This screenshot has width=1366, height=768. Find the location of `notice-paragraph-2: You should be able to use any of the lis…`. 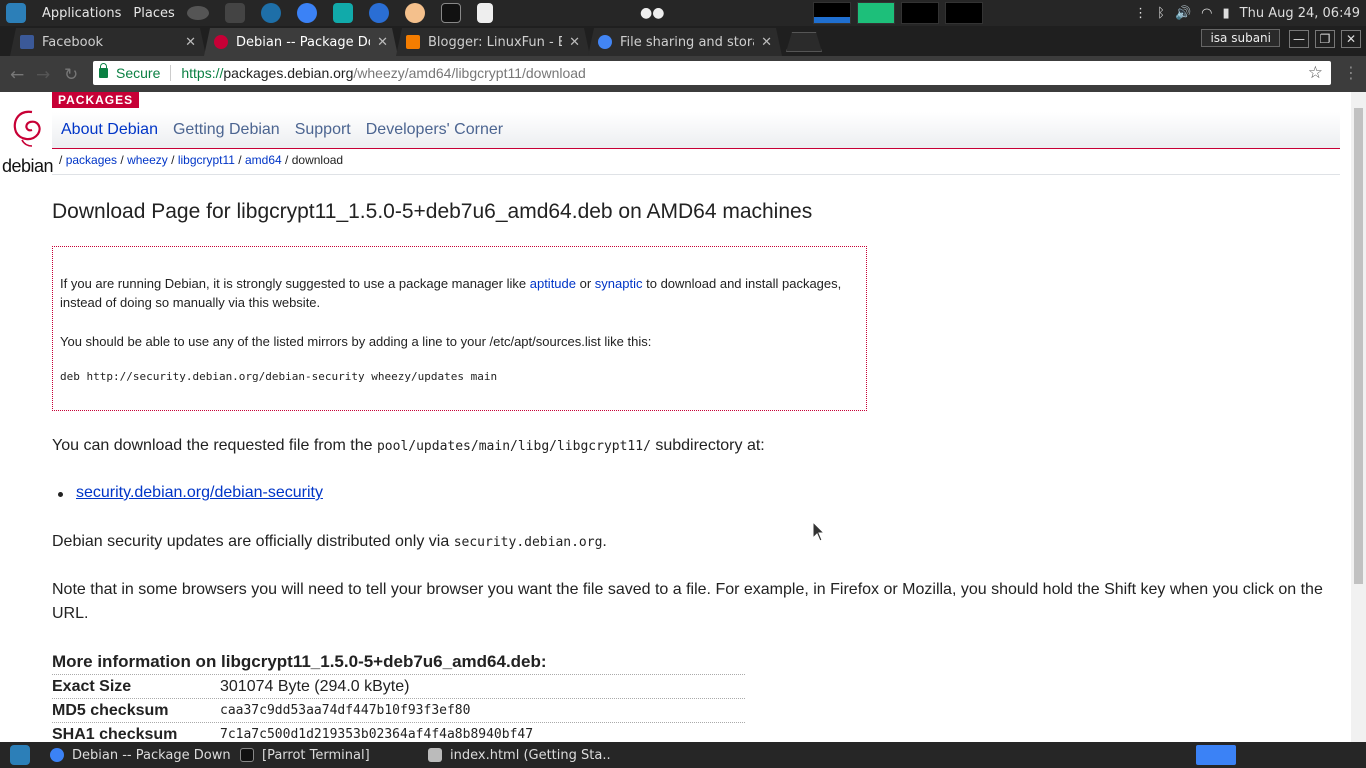

notice-paragraph-2: You should be able to use any of the lis… is located at coordinates (356, 341).